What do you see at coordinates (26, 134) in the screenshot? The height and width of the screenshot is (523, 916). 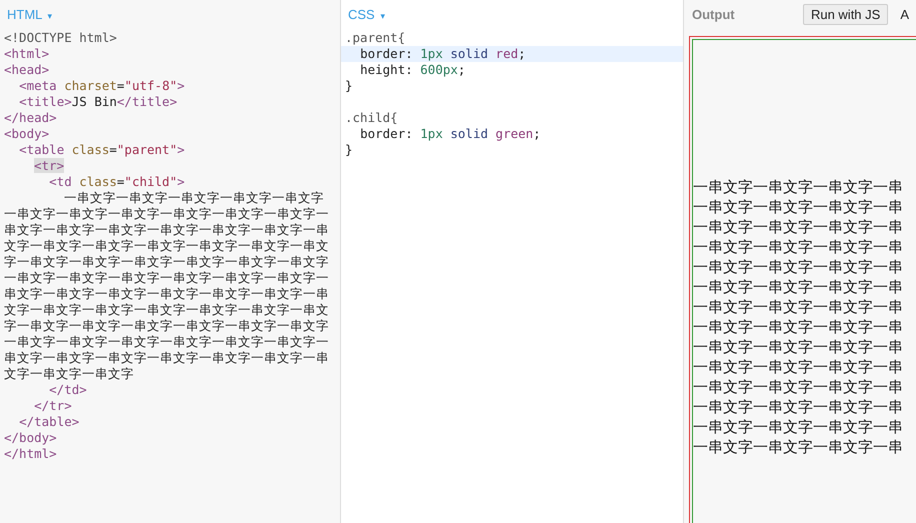 I see `code-line: <body>` at bounding box center [26, 134].